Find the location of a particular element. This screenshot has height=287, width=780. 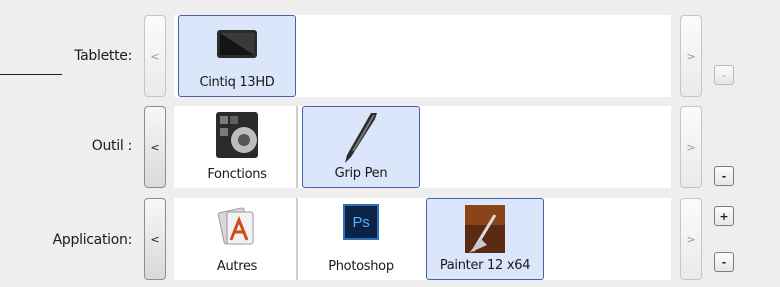

tablet-next-button: > is located at coordinates (691, 56).